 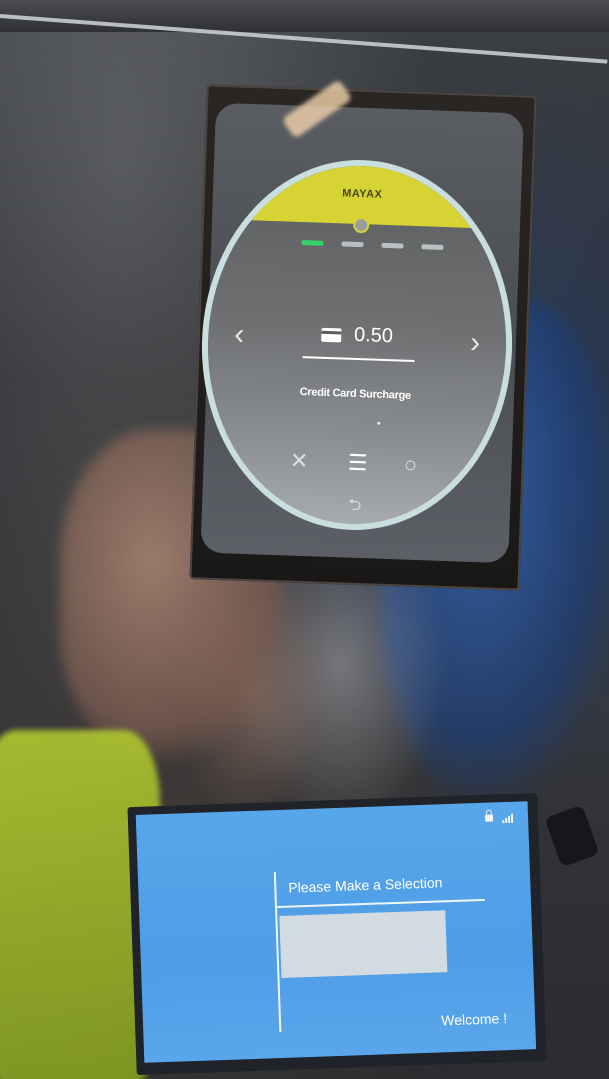 What do you see at coordinates (572, 836) in the screenshot?
I see `reflection-watch` at bounding box center [572, 836].